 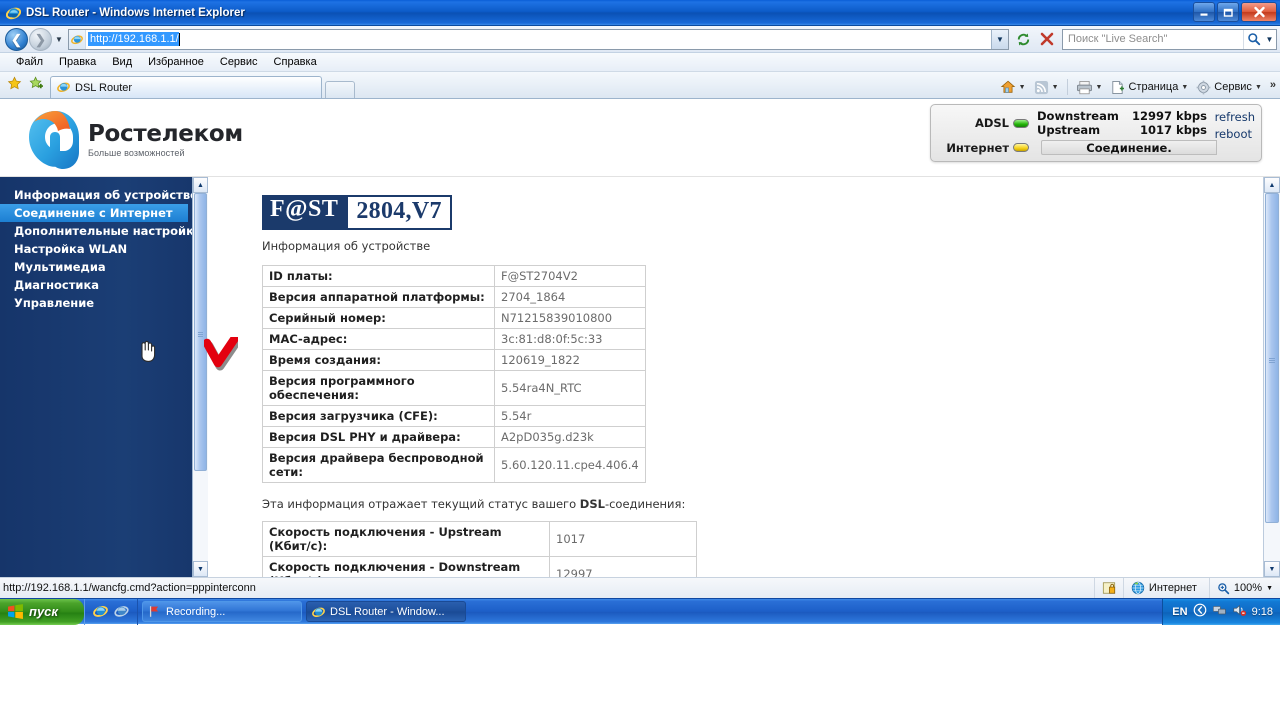 I want to click on menu-item-help: Справка, so click(x=295, y=62).